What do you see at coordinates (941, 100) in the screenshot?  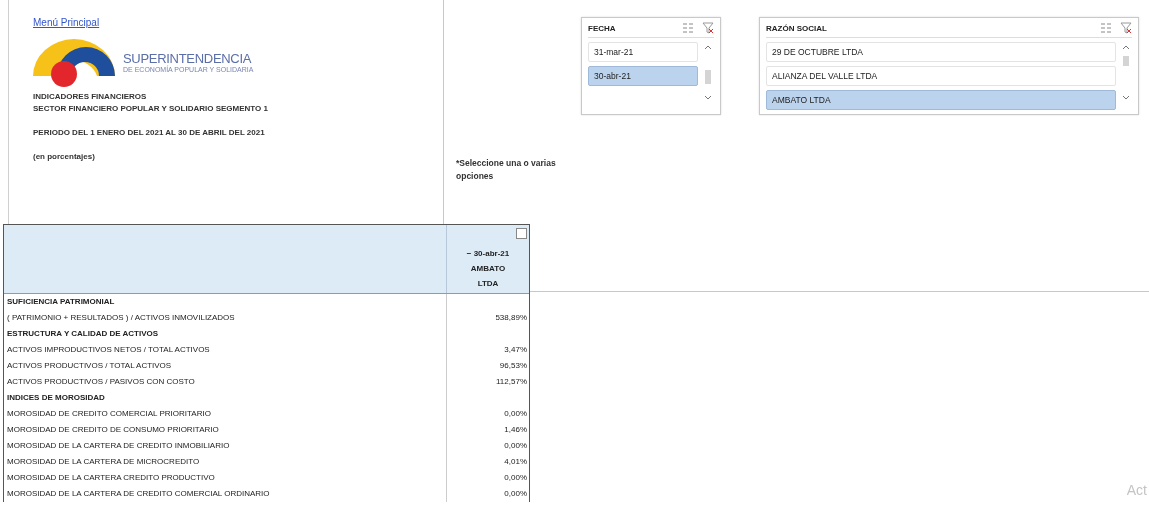 I see `slicer-item: AMBATO LTDA` at bounding box center [941, 100].